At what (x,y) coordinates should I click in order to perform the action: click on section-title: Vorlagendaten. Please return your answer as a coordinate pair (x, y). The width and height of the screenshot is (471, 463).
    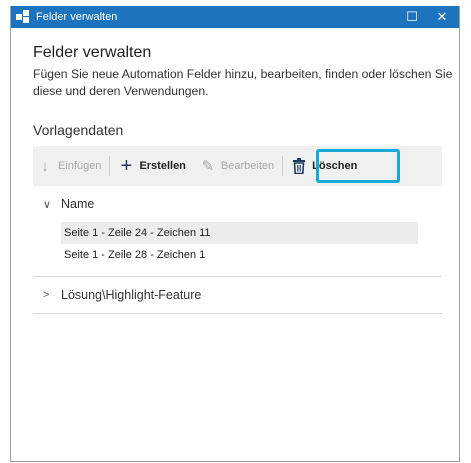
    Looking at the image, I should click on (78, 130).